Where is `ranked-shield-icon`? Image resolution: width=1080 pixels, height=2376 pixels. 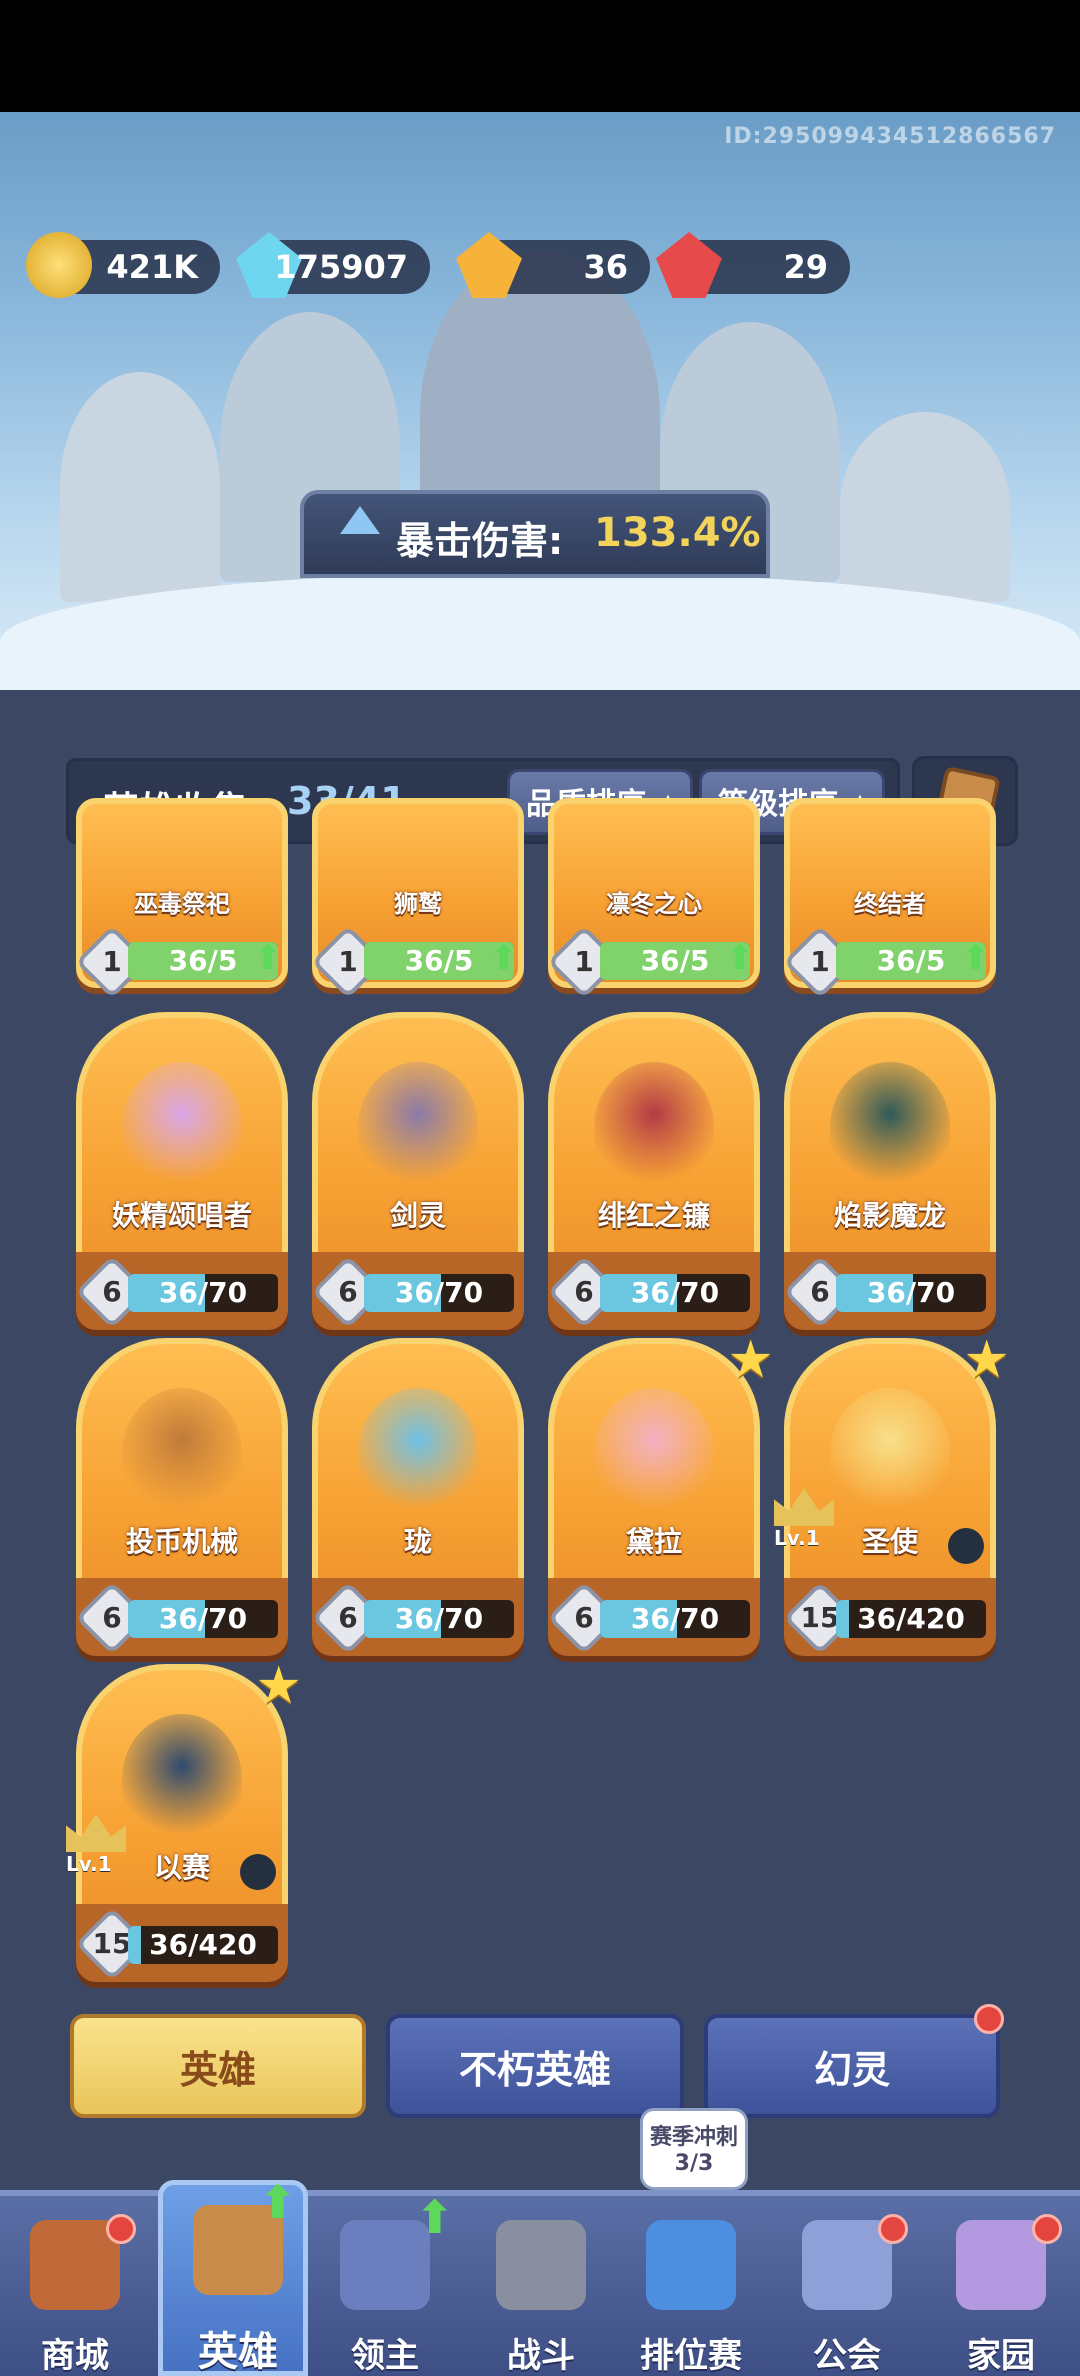
ranked-shield-icon is located at coordinates (691, 2265).